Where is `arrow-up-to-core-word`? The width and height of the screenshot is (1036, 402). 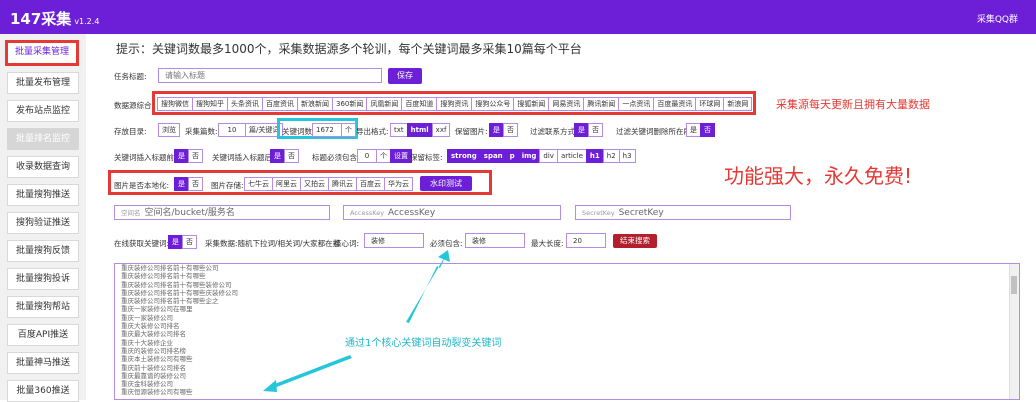
arrow-up-to-core-word is located at coordinates (426, 288).